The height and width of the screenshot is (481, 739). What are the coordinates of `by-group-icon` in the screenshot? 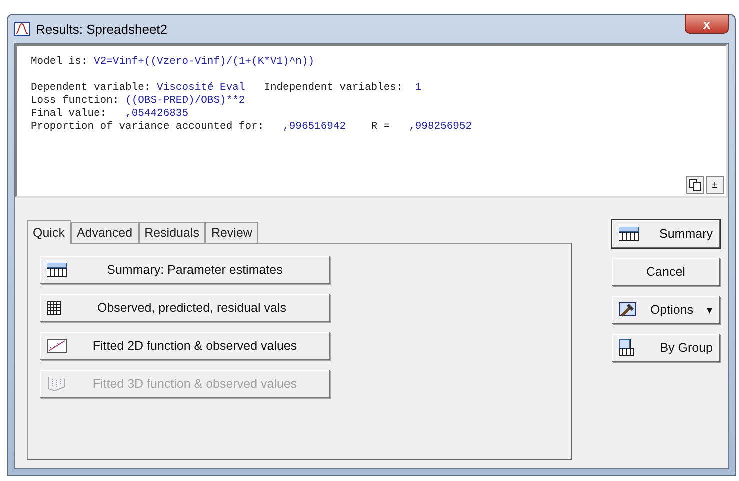 It's located at (627, 348).